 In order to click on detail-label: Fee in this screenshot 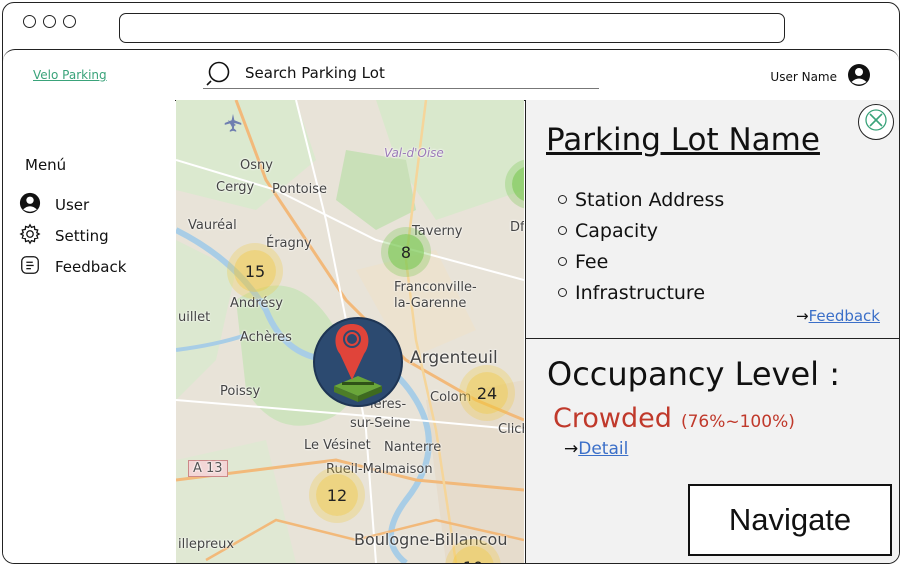, I will do `click(592, 261)`.